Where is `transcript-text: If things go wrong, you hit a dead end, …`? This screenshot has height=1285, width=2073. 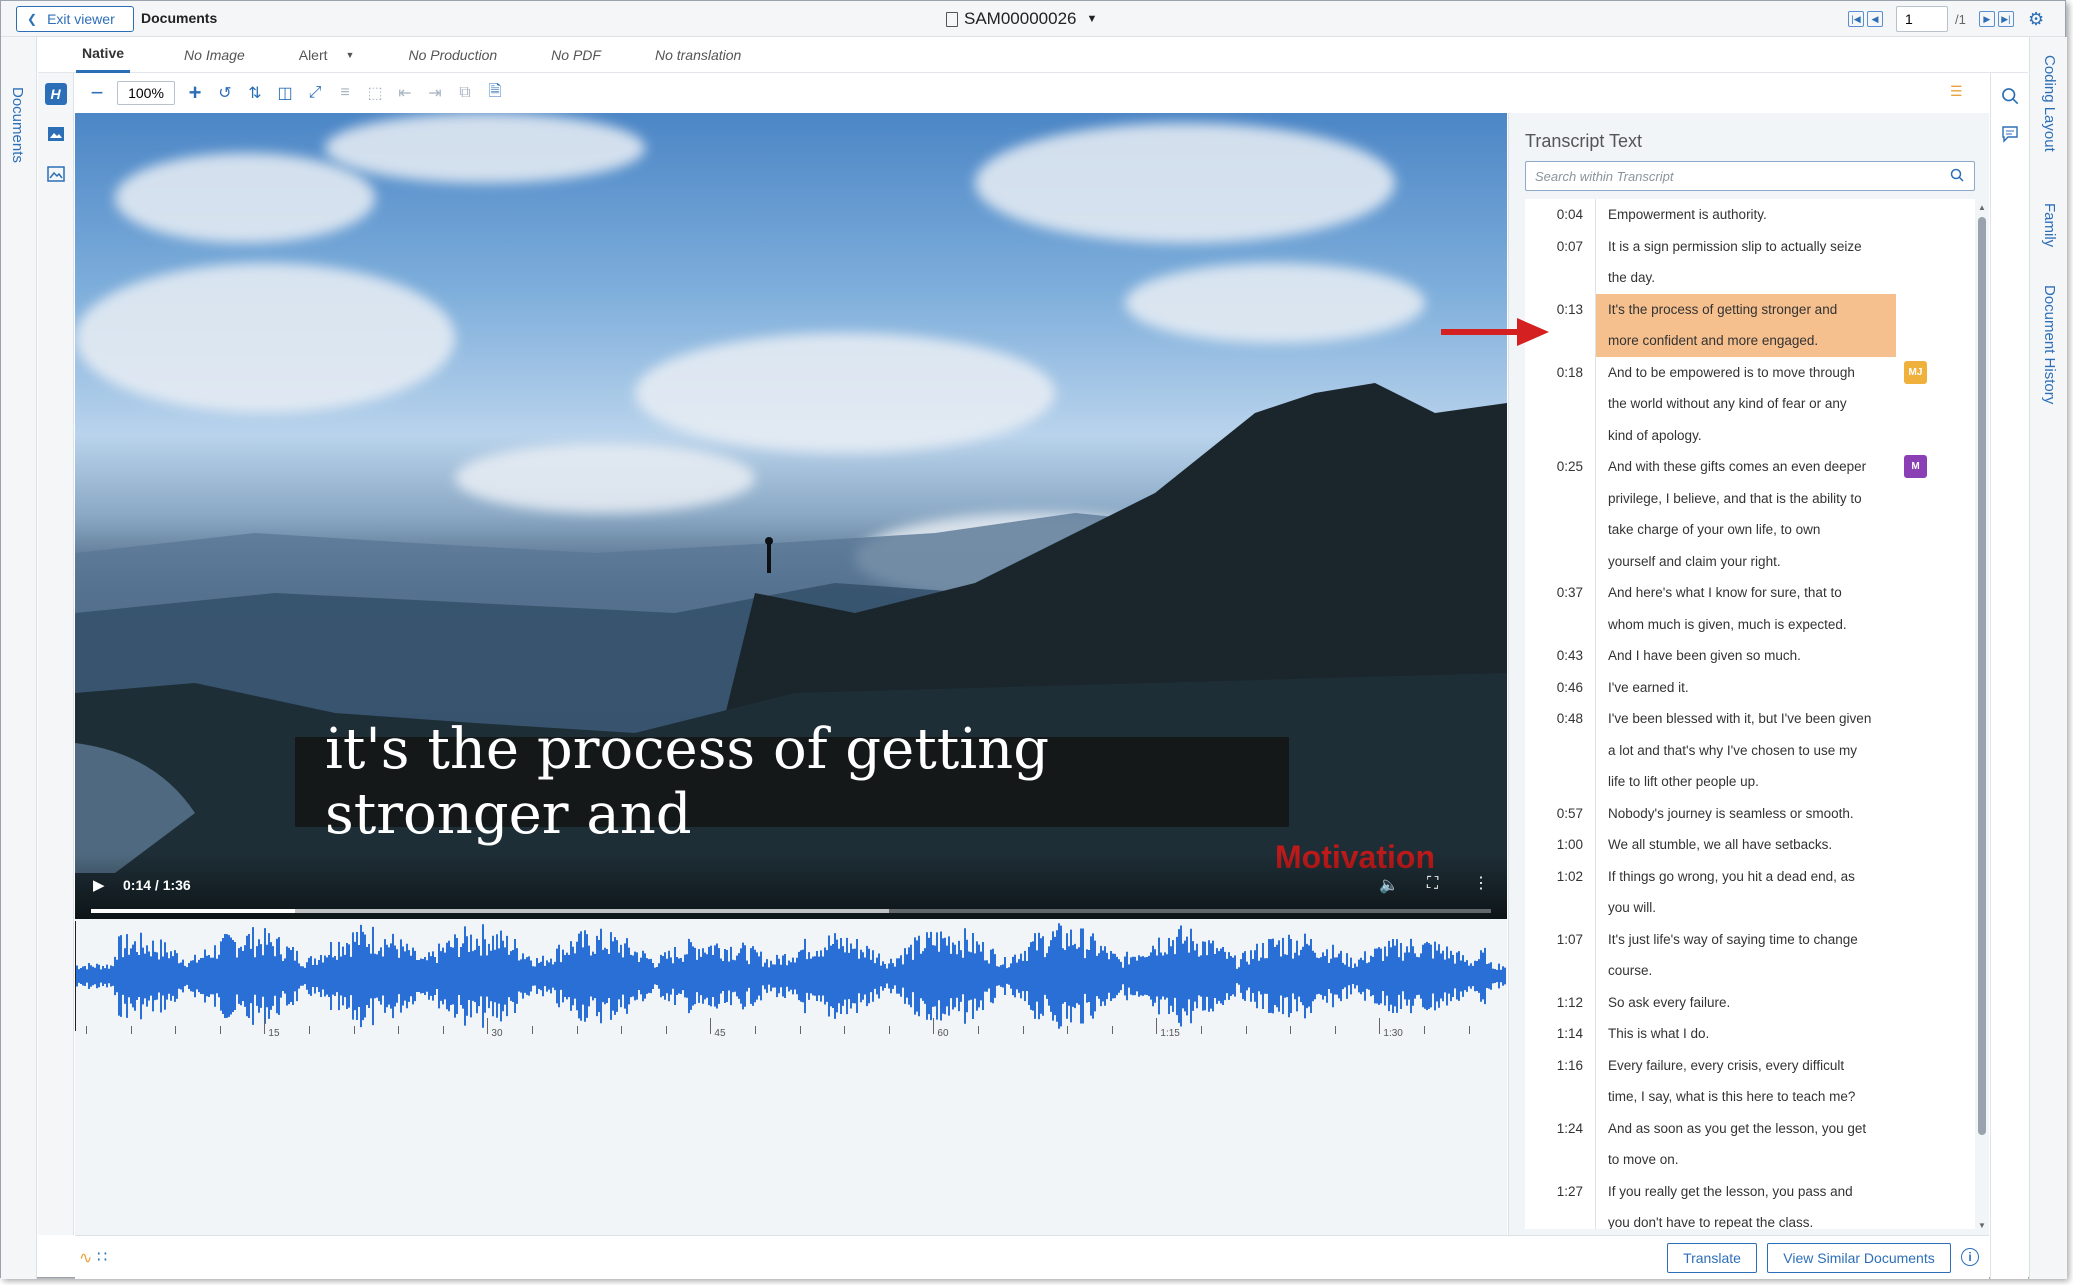
transcript-text: If things go wrong, you hit a dead end, … is located at coordinates (1746, 892).